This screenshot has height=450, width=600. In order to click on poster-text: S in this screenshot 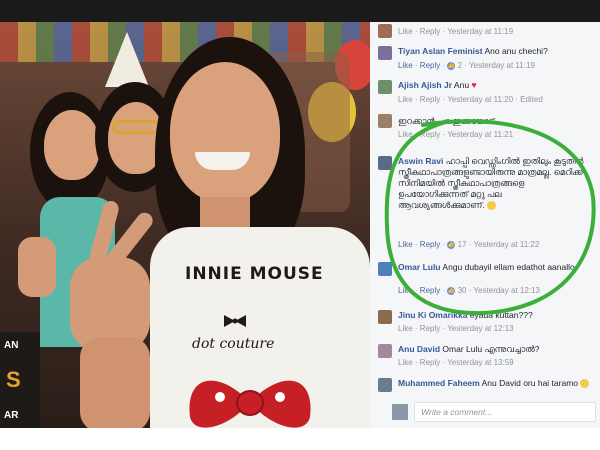, I will do `click(13, 379)`.